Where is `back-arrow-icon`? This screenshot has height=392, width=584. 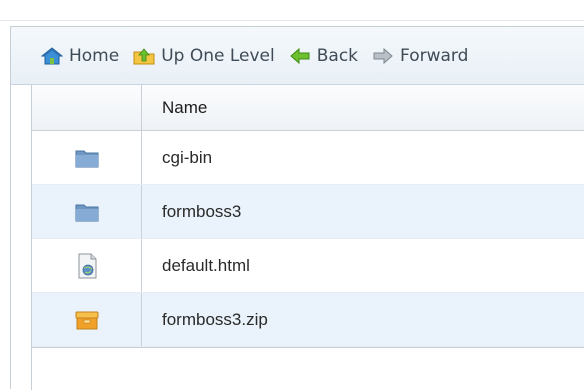
back-arrow-icon is located at coordinates (299, 55).